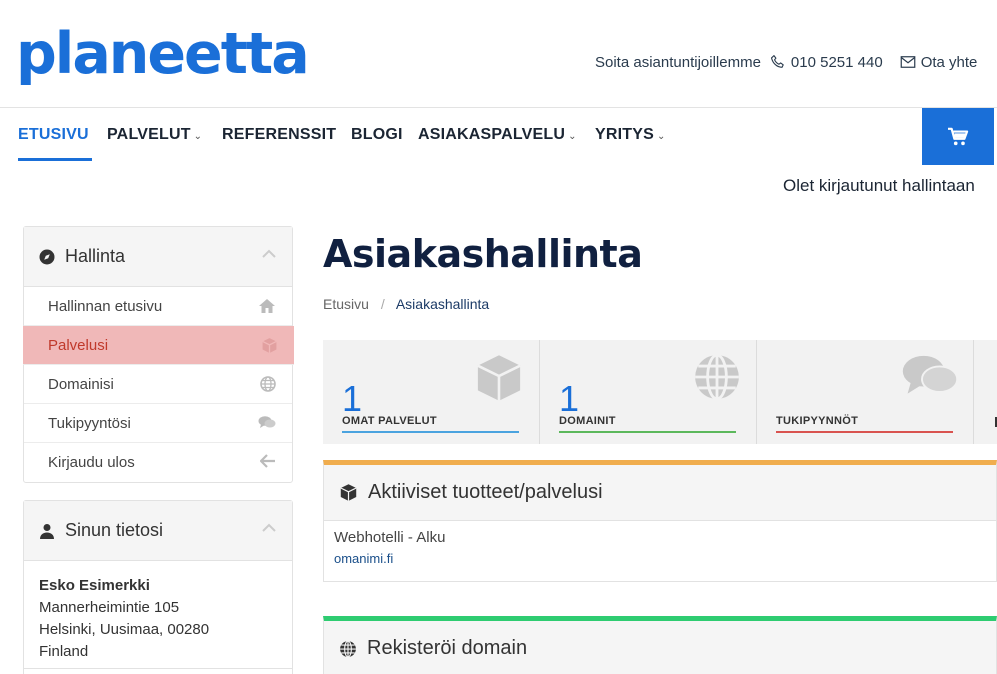 This screenshot has height=674, width=997. Describe the element at coordinates (865, 392) in the screenshot. I see `stat-tile-tickets: TUKIPYYNNÖT` at that location.